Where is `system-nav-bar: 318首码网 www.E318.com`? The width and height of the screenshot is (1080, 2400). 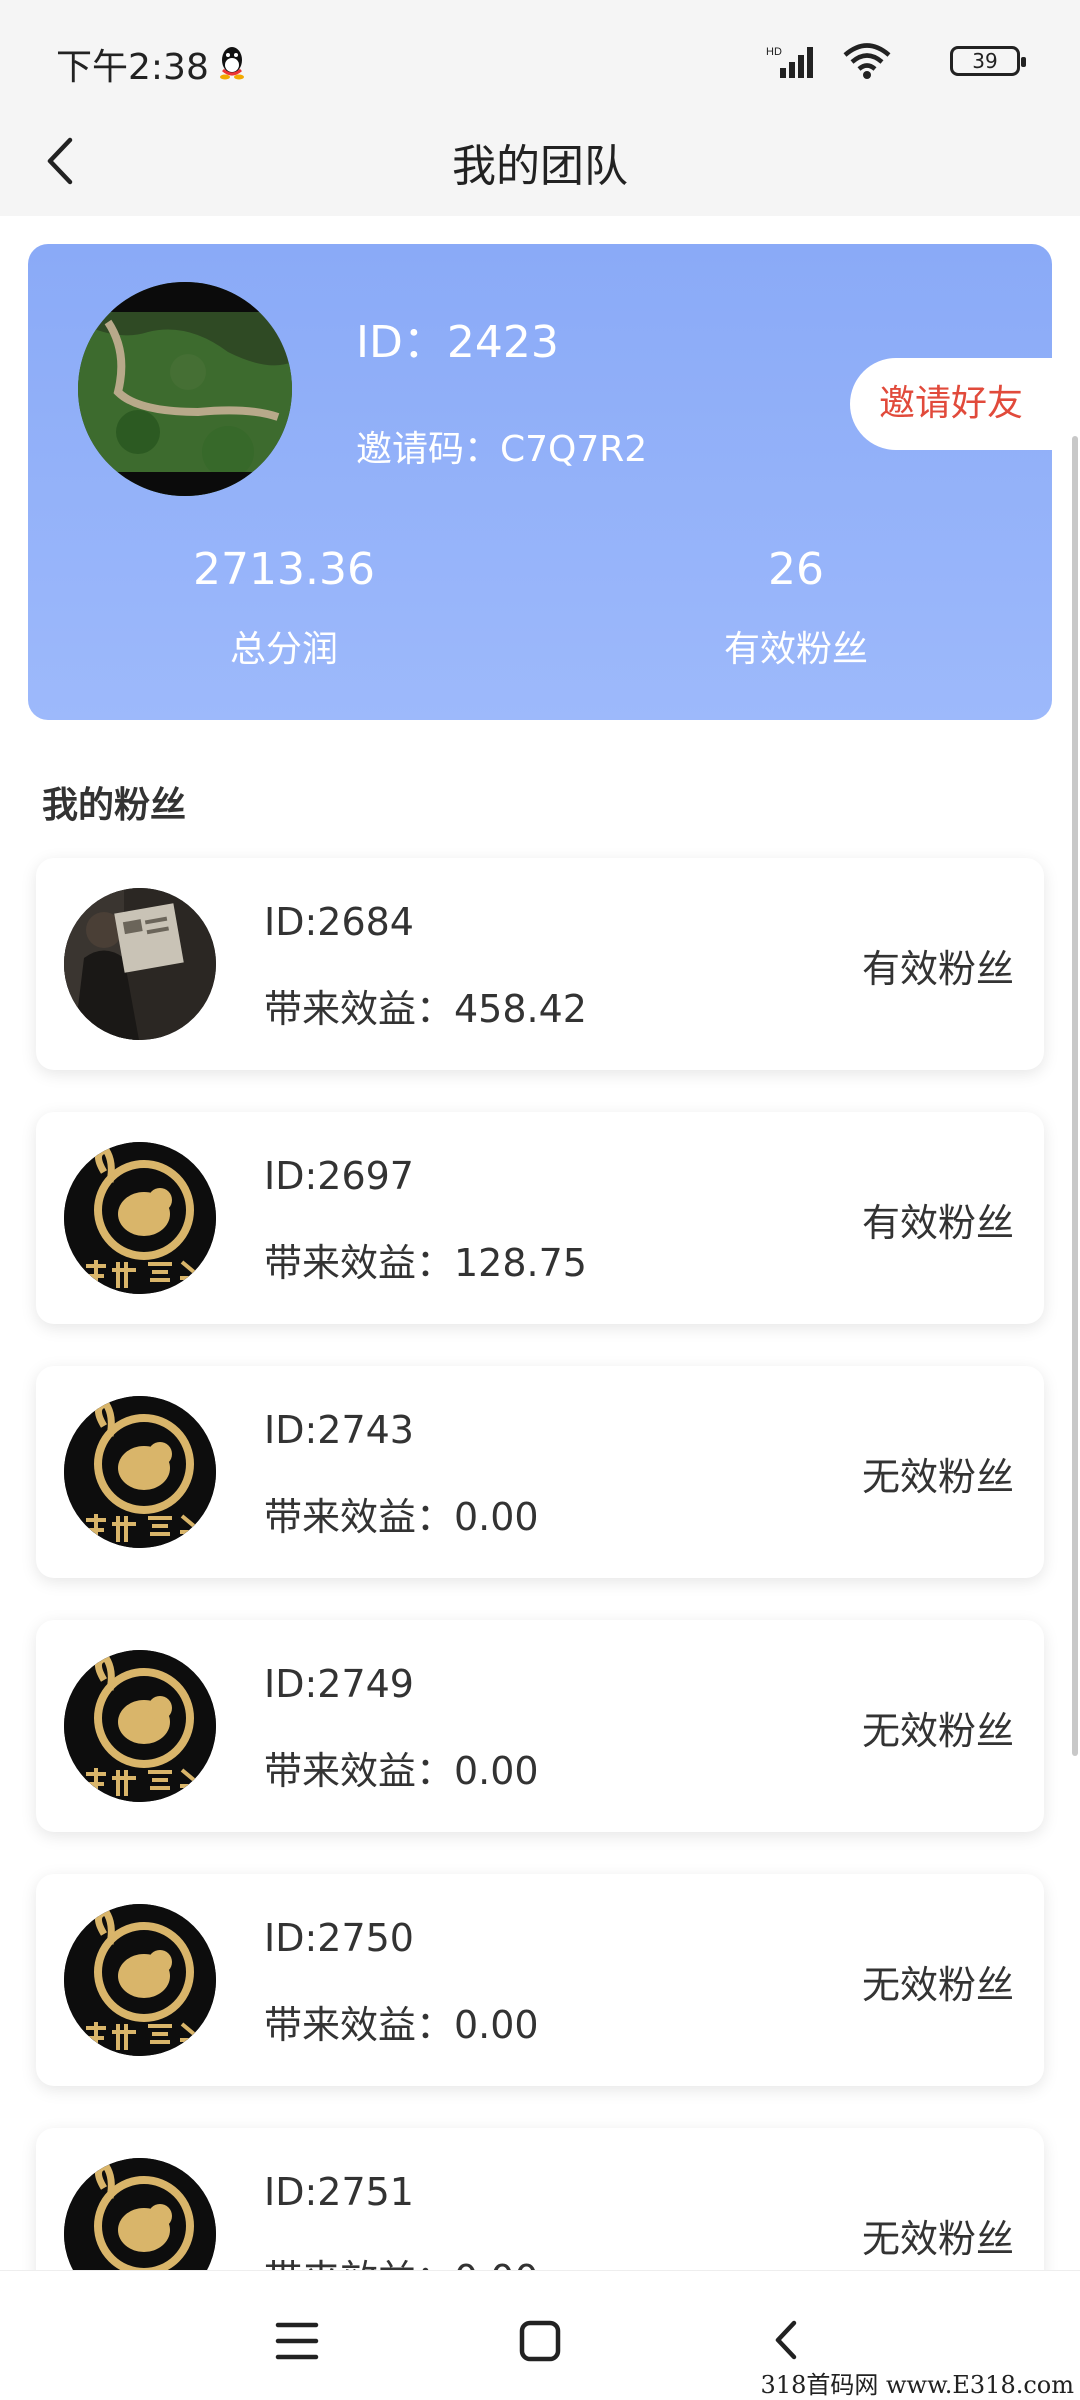 system-nav-bar: 318首码网 www.E318.com is located at coordinates (540, 2335).